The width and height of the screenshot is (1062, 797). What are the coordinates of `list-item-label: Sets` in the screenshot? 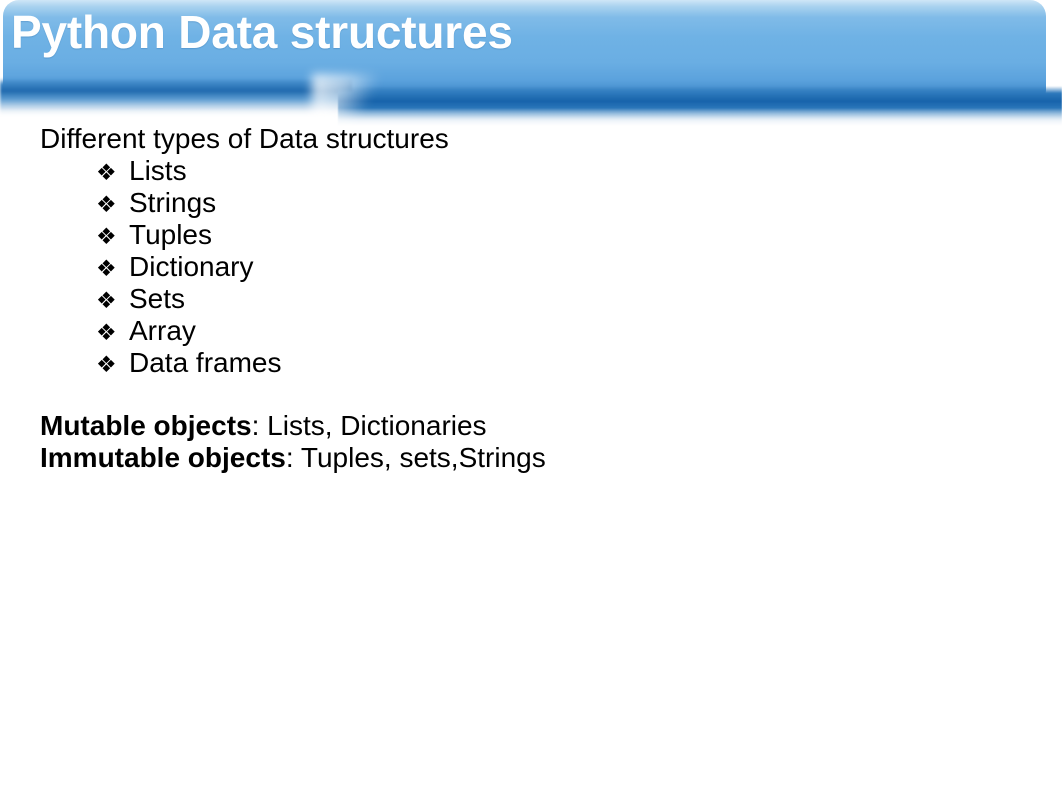 It's located at (157, 298).